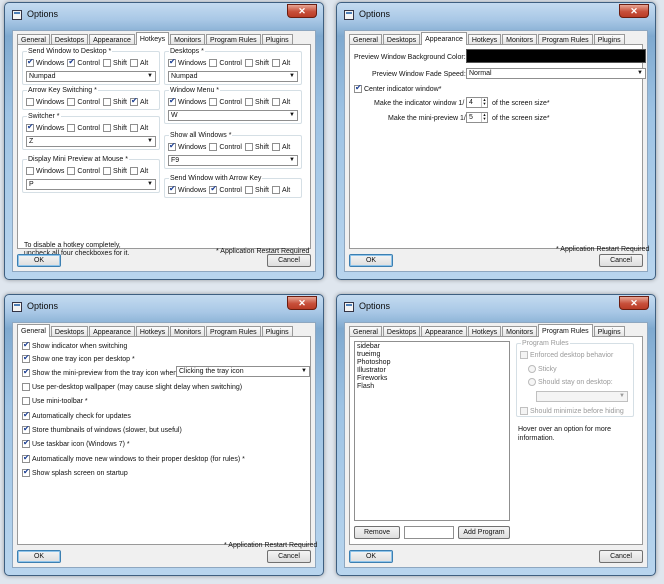  I want to click on center-indicator-checkbox, so click(358, 88).